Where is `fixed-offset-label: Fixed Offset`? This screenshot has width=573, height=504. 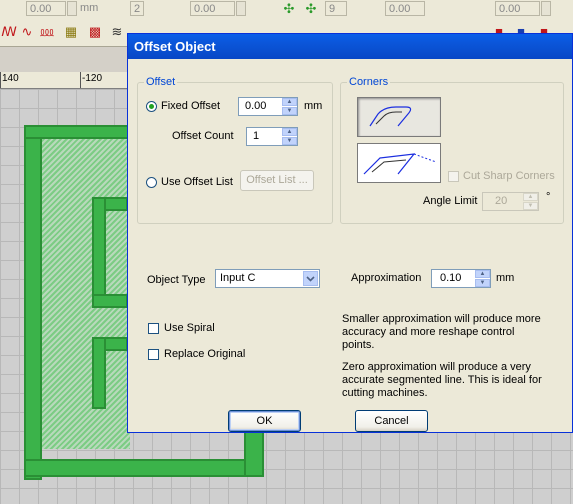
fixed-offset-label: Fixed Offset is located at coordinates (191, 106).